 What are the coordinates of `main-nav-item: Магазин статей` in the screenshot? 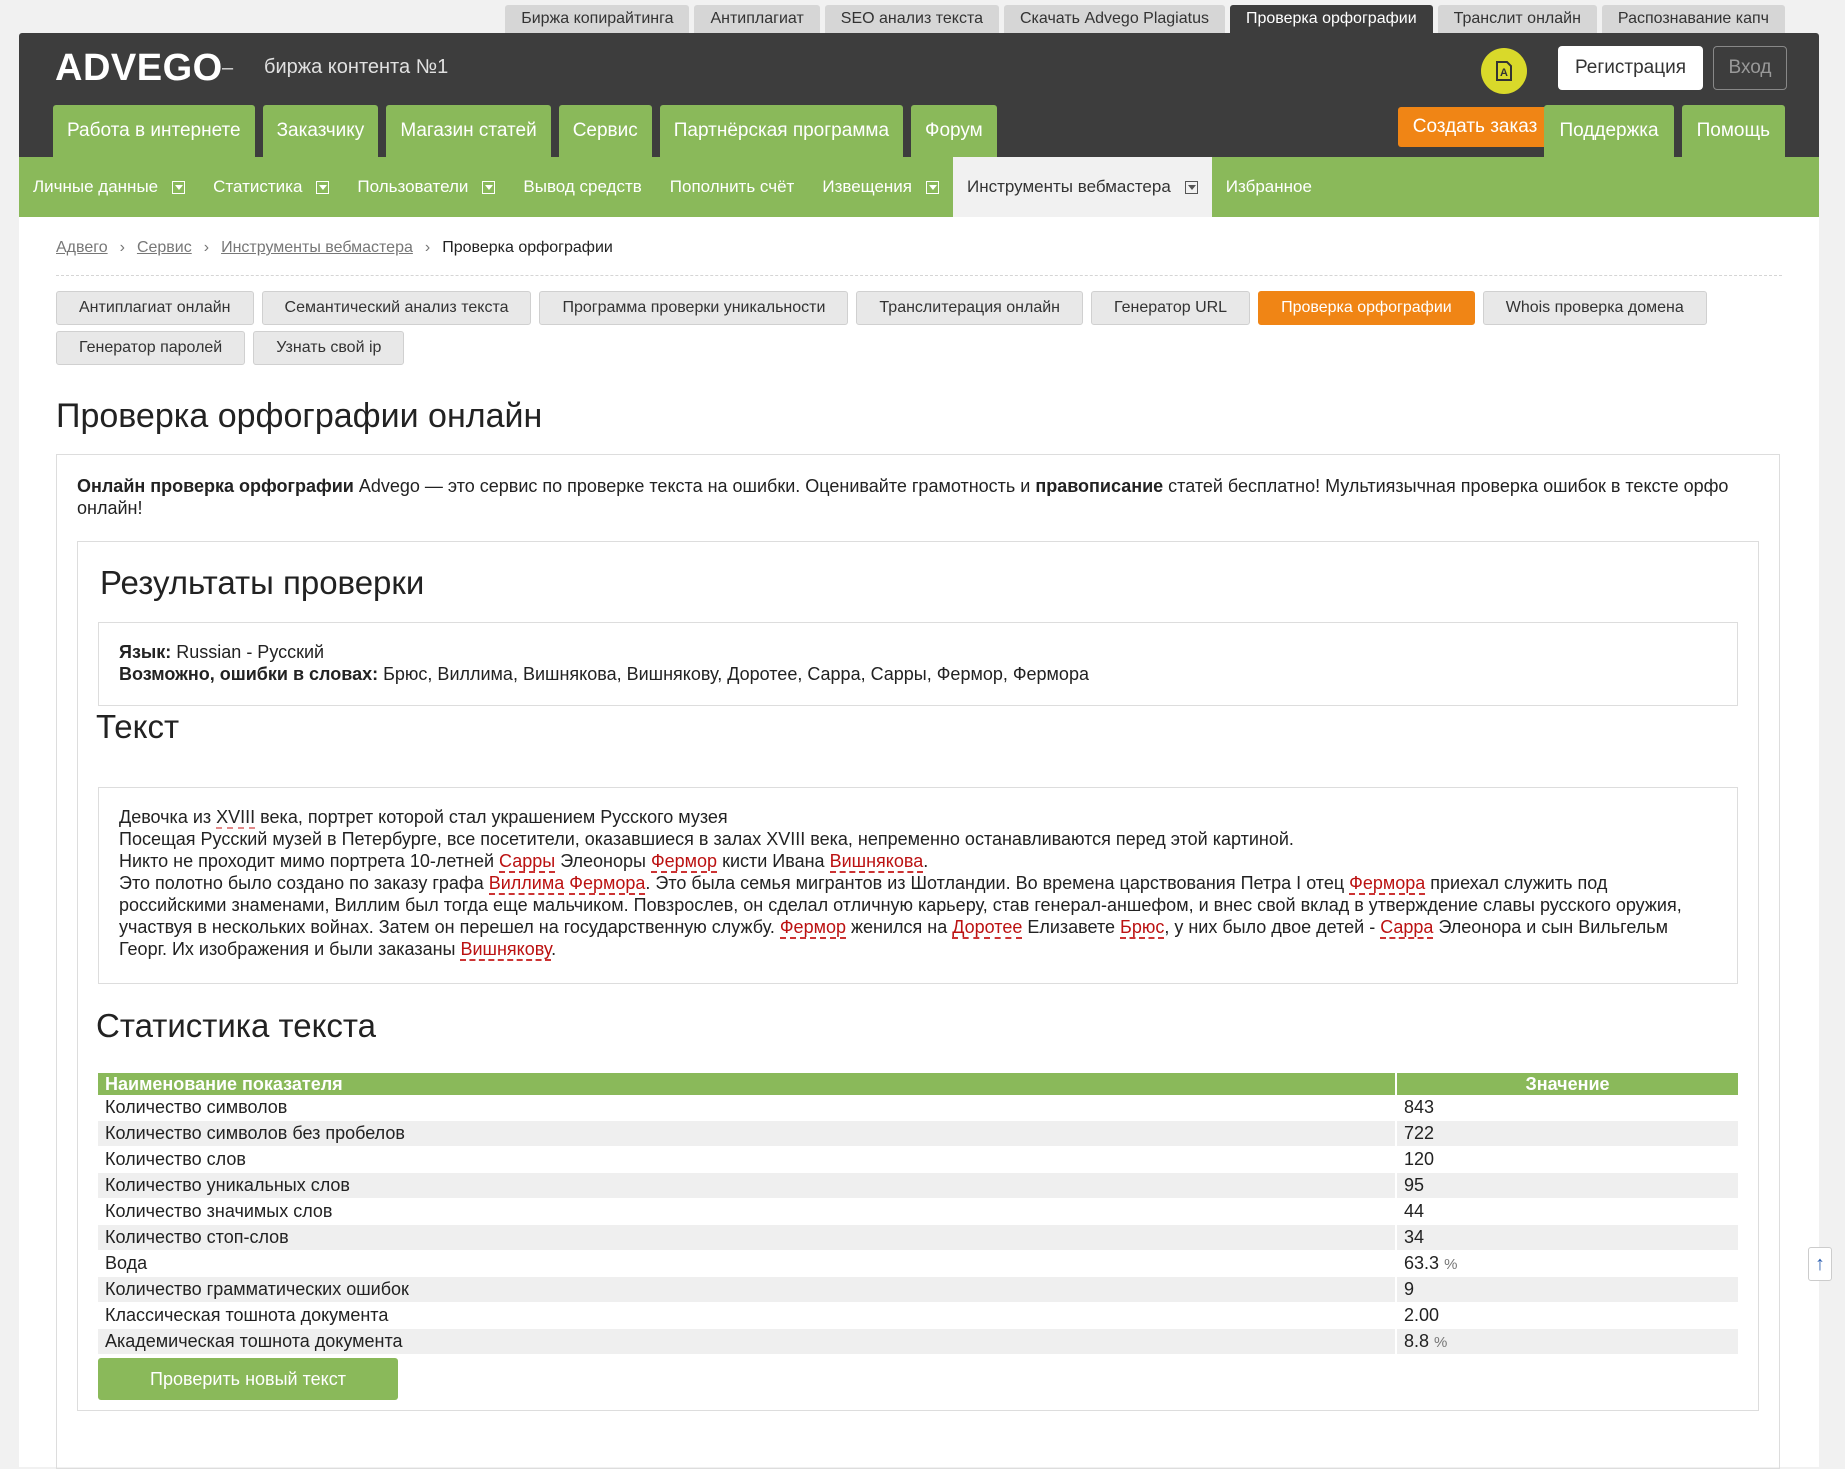 It's located at (468, 131).